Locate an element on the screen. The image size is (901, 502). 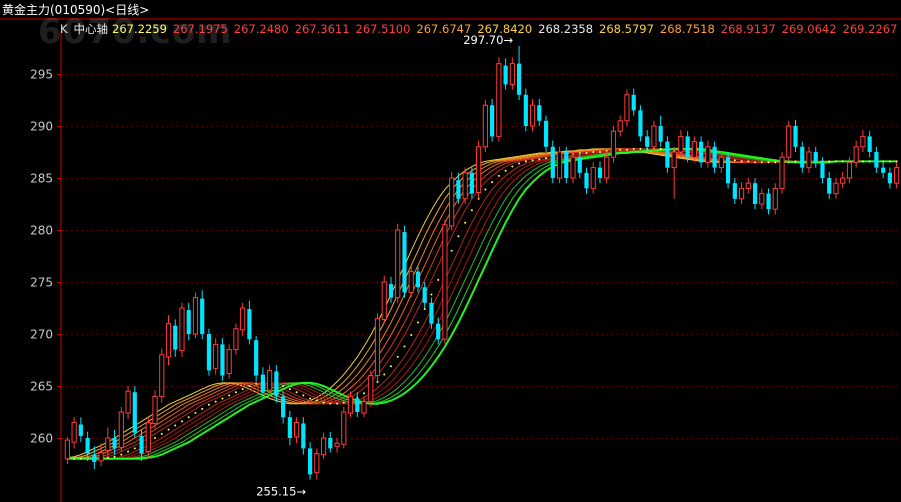
y-tick-label: 260 is located at coordinates (41, 439).